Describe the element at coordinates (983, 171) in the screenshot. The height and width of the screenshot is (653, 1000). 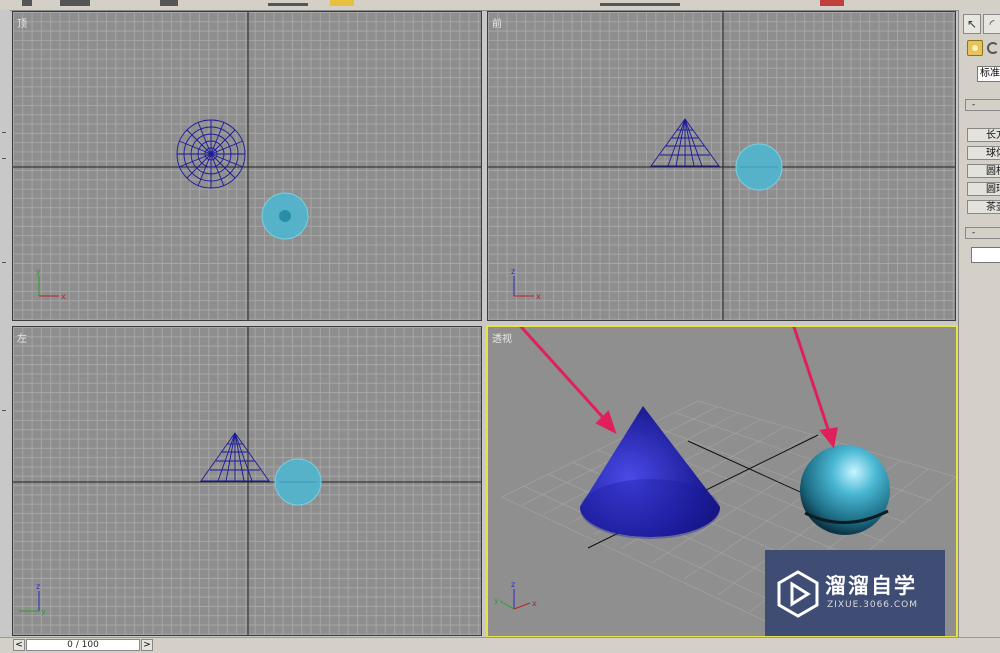
I see `object-type-button-cylinder: 圆柱体` at that location.